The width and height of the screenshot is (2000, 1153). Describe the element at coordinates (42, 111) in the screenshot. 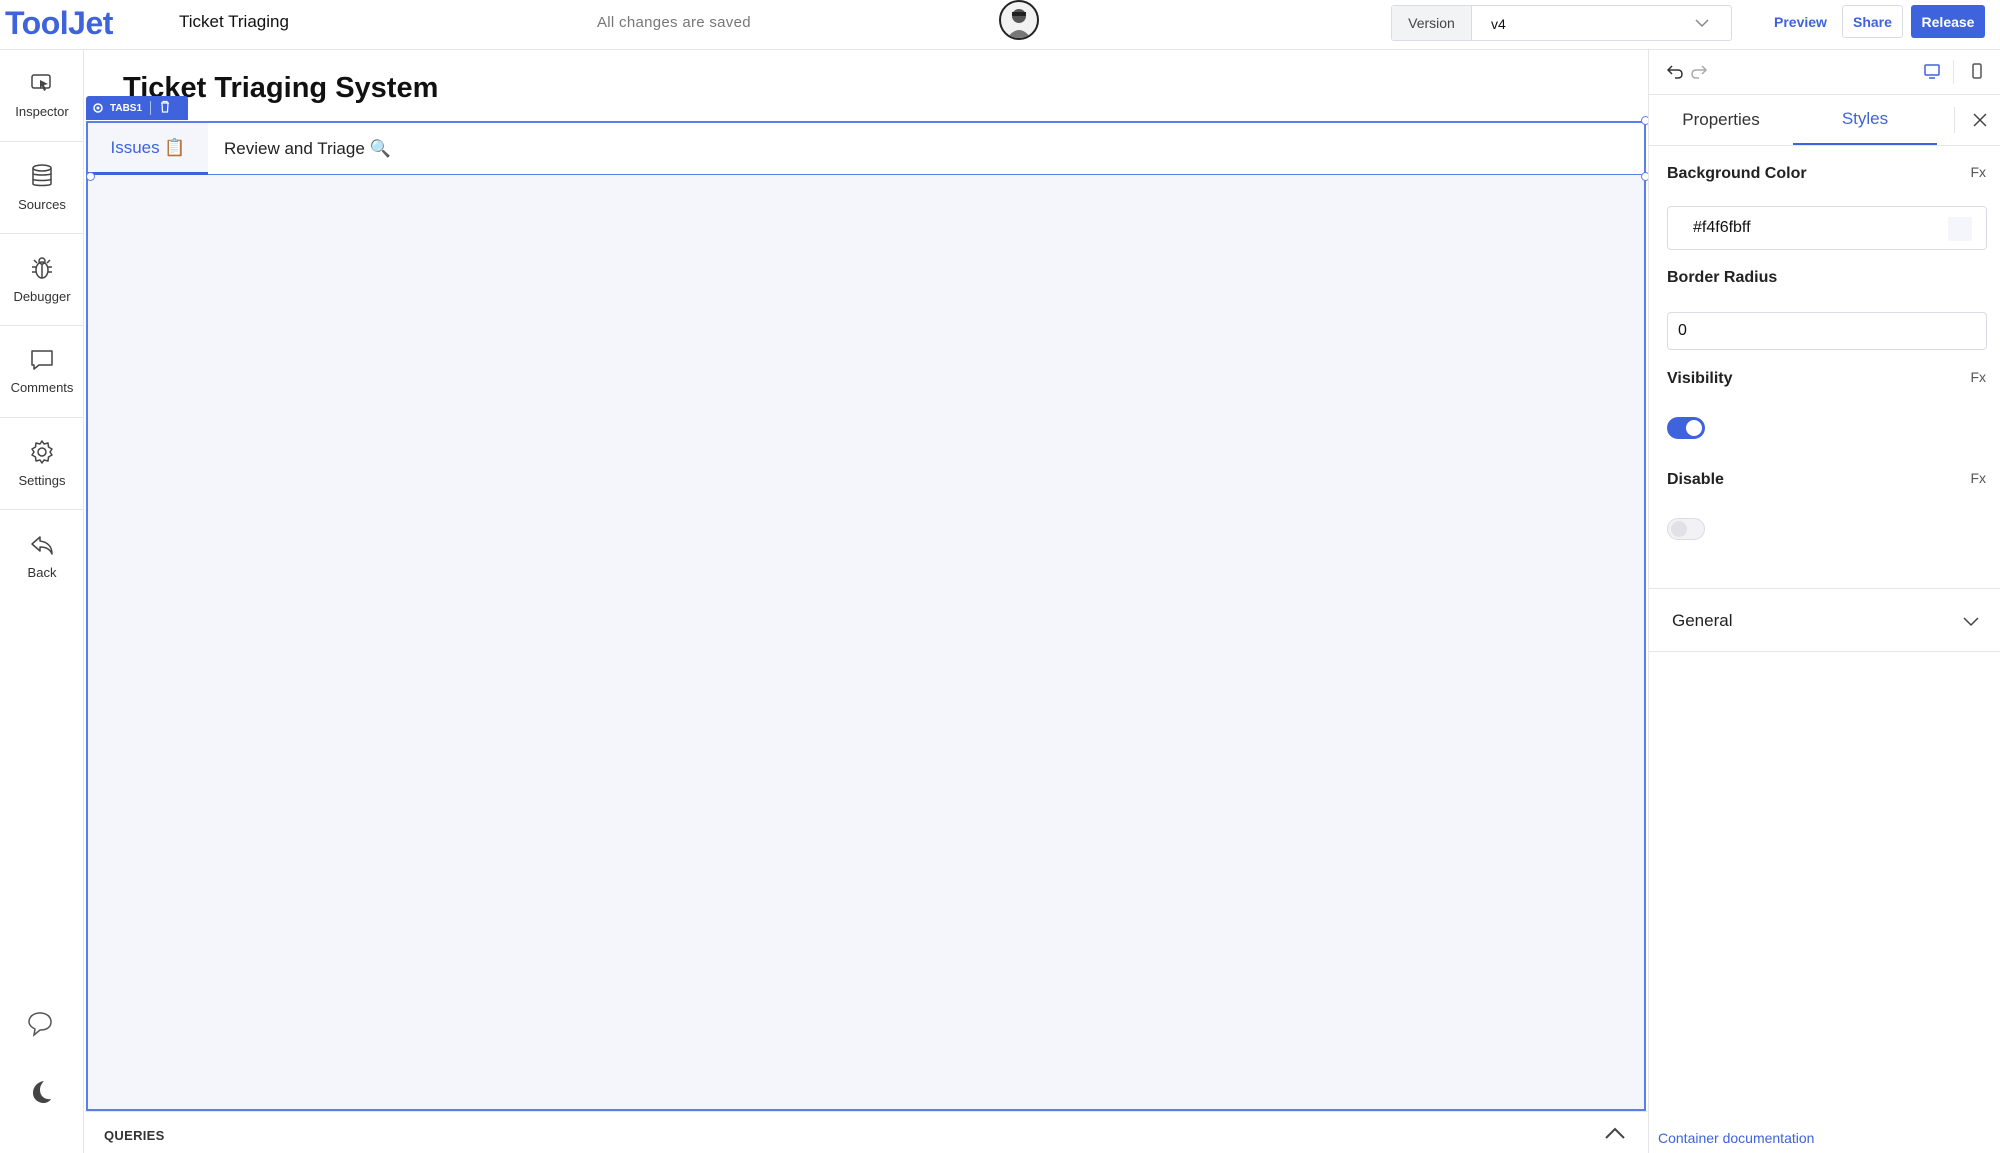

I see `sidebar-item-label: Inspector` at that location.